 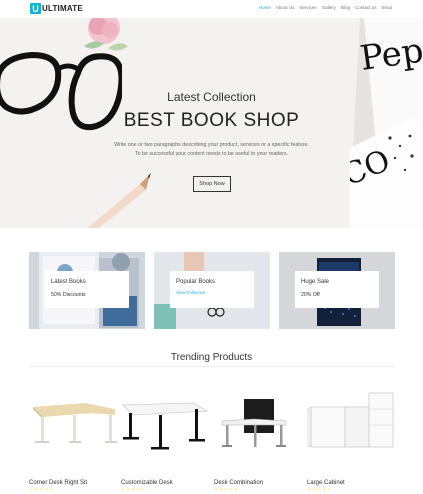 I want to click on product-name: Corner Desk Right Sit, so click(x=74, y=483).